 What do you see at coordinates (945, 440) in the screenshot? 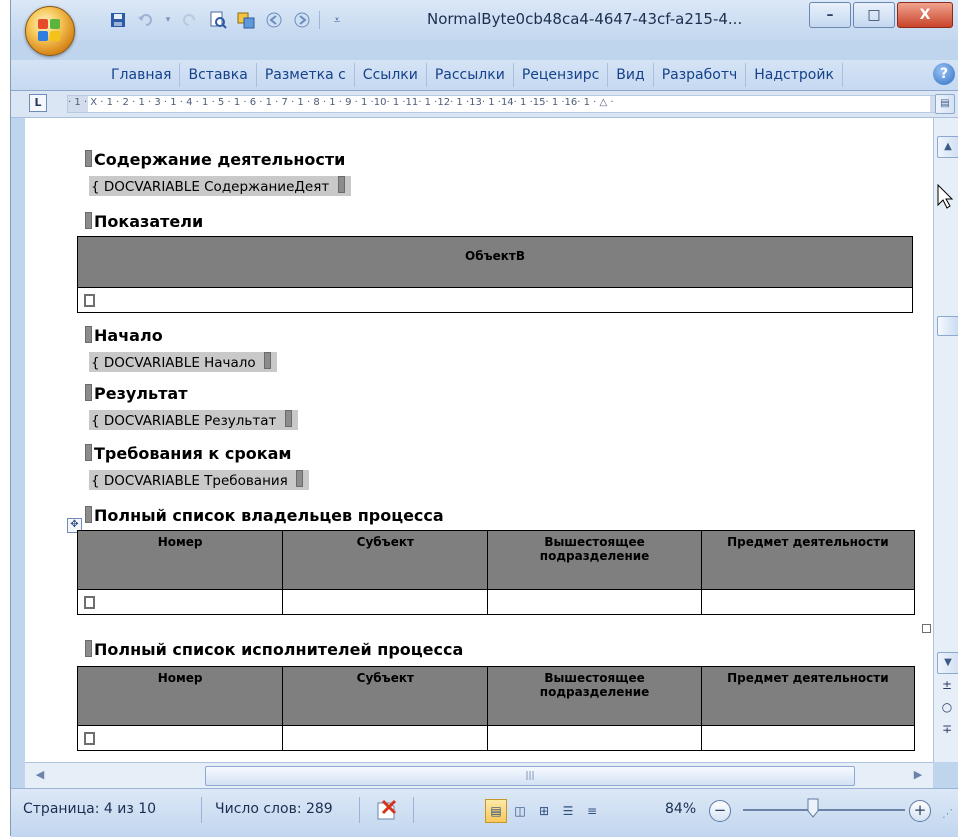
I see `vertical-scrollbar: ▲ ▼ ± ○ ∓` at bounding box center [945, 440].